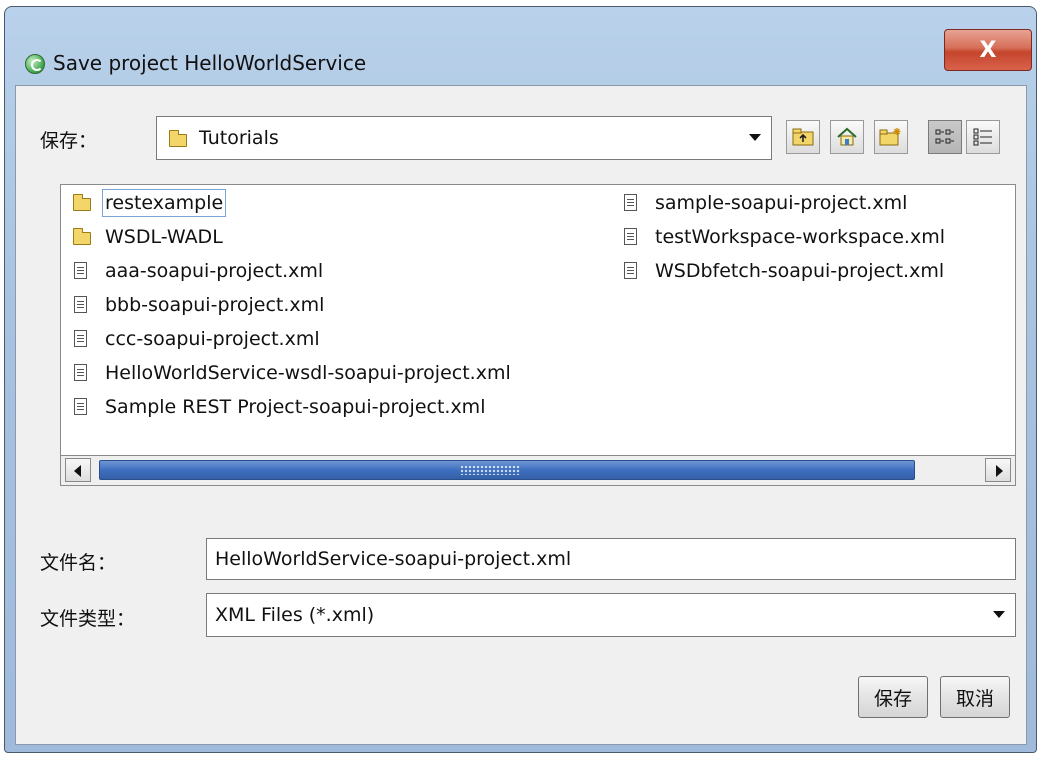 The image size is (1041, 757). I want to click on up-one-level-button, so click(803, 137).